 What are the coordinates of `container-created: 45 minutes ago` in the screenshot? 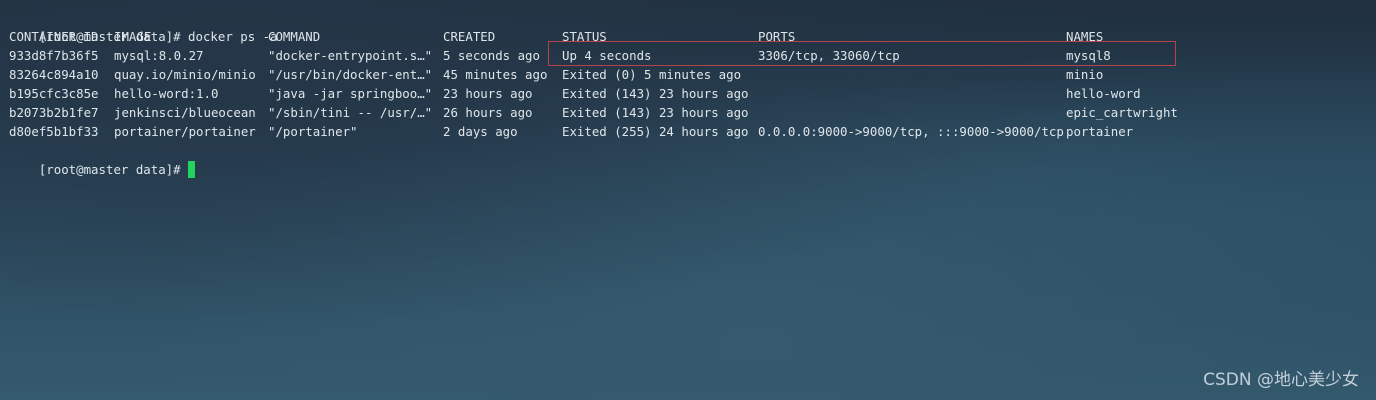 It's located at (495, 74).